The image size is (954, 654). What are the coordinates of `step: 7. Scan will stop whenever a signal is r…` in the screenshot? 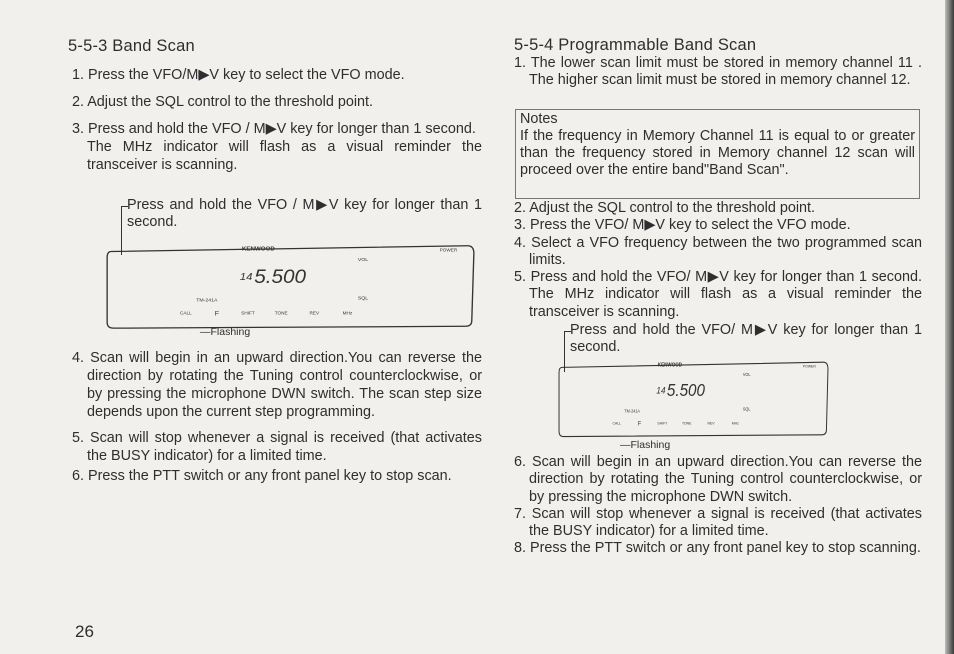 It's located at (718, 522).